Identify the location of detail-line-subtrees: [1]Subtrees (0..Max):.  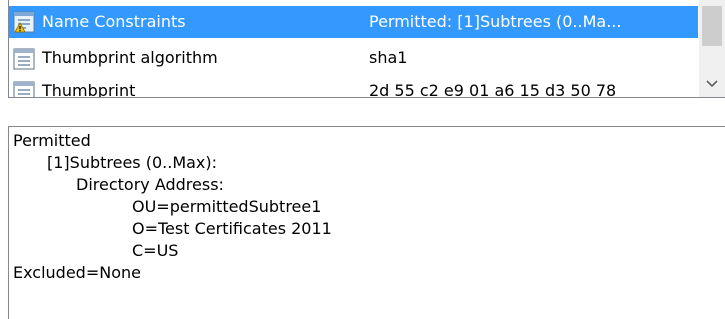
(132, 162).